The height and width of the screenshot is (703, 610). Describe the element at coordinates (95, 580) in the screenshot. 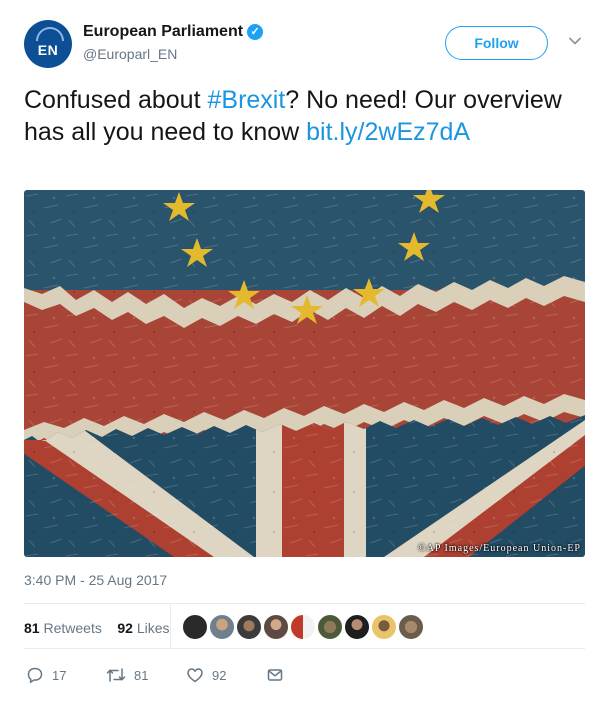

I see `tweet-timestamp: 3:40 PM - 25 Aug 2017` at that location.